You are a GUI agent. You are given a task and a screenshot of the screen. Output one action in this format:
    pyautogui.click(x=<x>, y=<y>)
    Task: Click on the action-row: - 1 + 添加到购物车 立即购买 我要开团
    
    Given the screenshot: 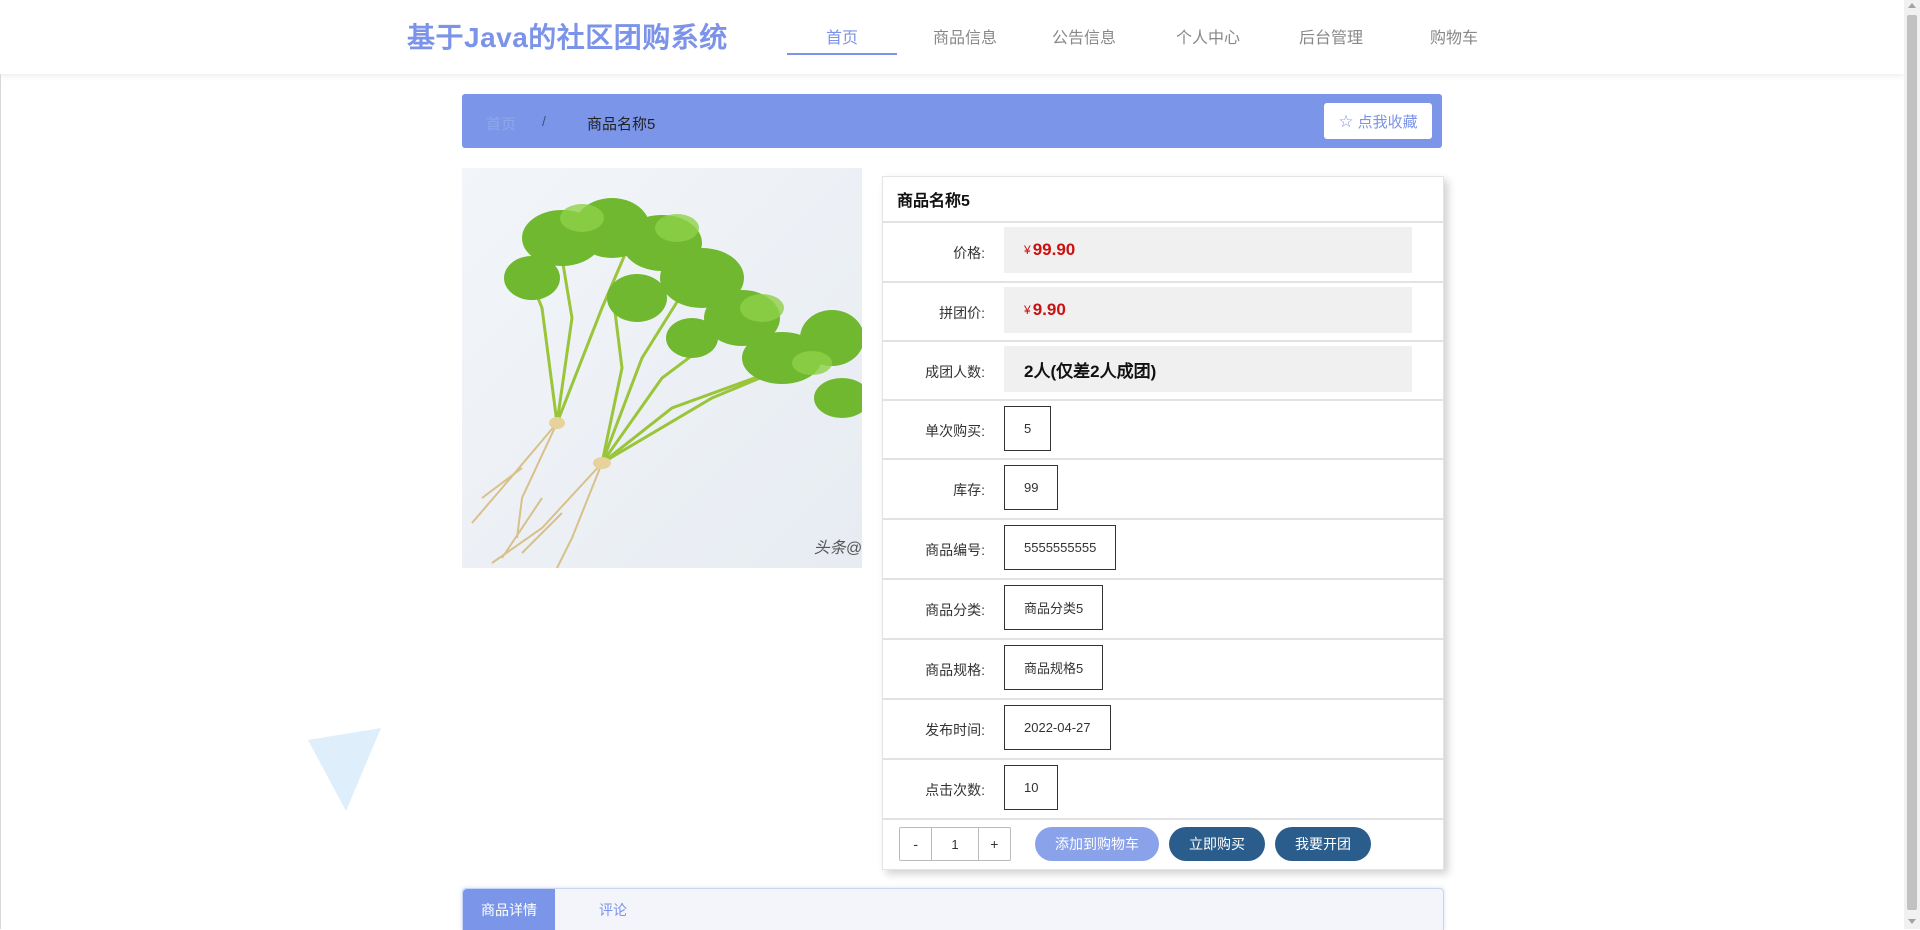 What is the action you would take?
    pyautogui.click(x=1163, y=843)
    